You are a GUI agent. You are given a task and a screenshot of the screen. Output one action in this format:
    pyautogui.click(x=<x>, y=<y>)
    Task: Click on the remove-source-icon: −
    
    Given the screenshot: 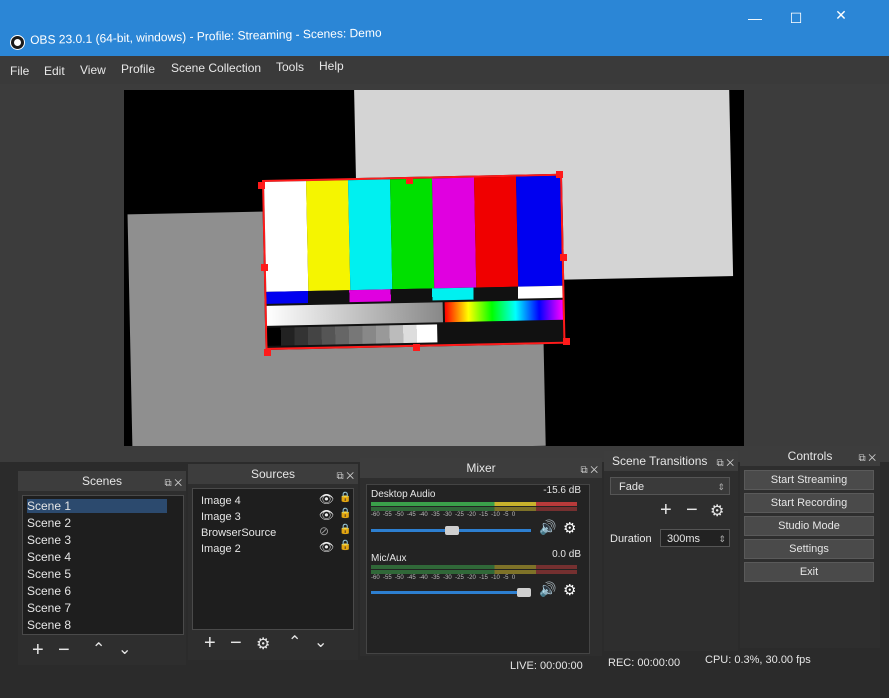 What is the action you would take?
    pyautogui.click(x=236, y=643)
    